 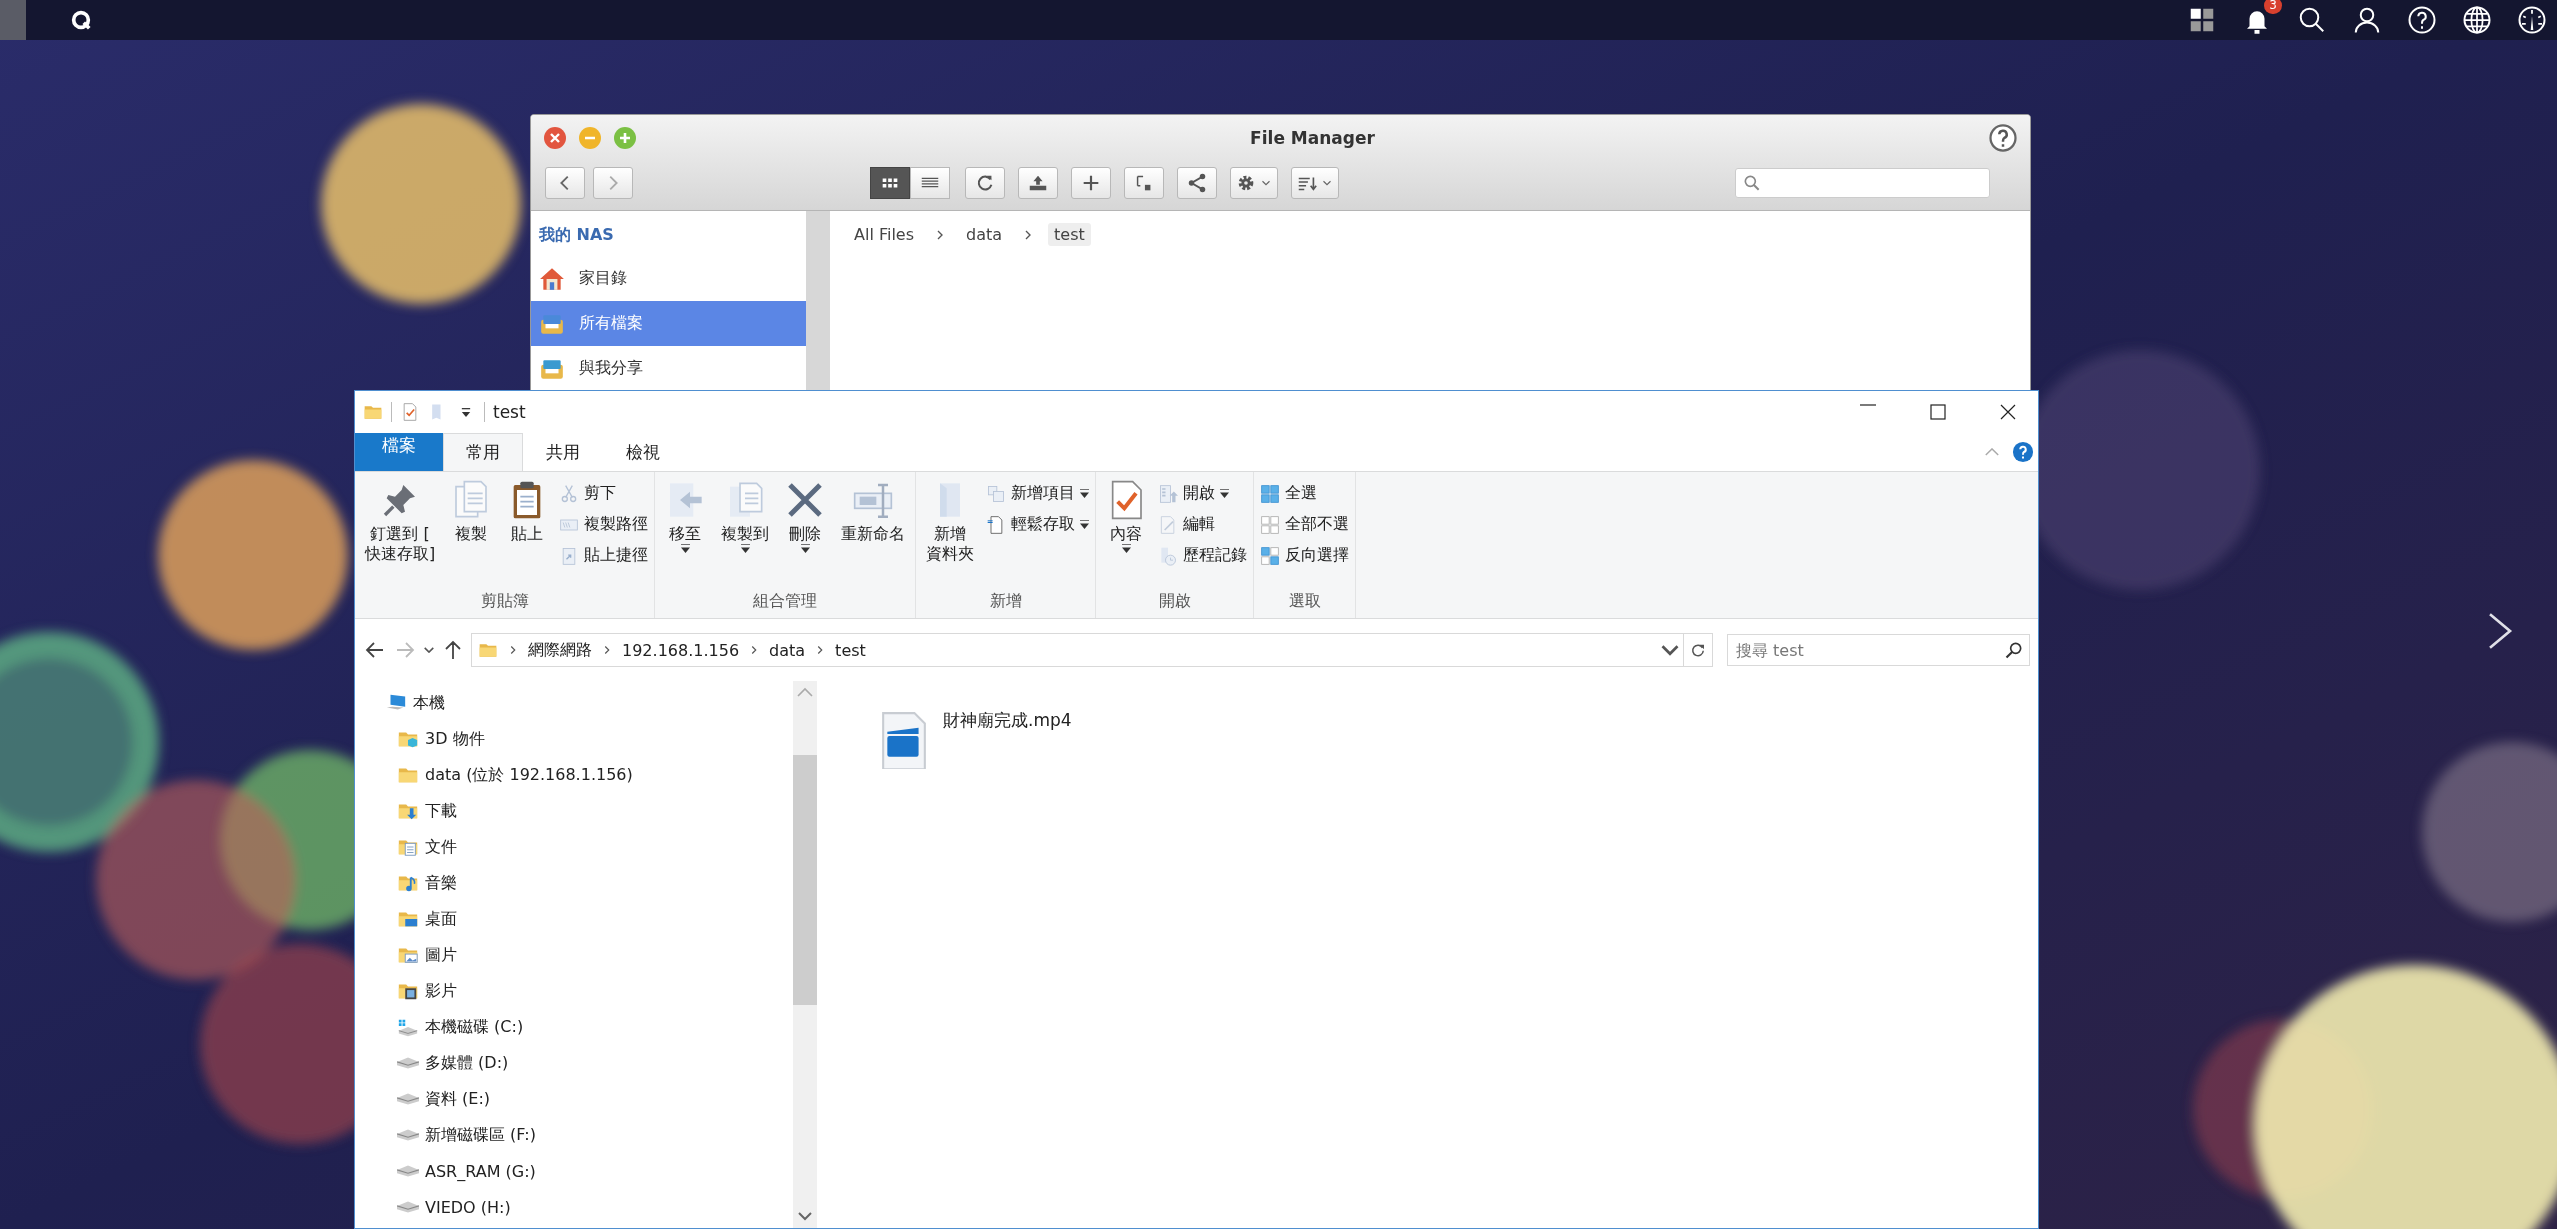 What do you see at coordinates (2367, 20) in the screenshot?
I see `user-icon` at bounding box center [2367, 20].